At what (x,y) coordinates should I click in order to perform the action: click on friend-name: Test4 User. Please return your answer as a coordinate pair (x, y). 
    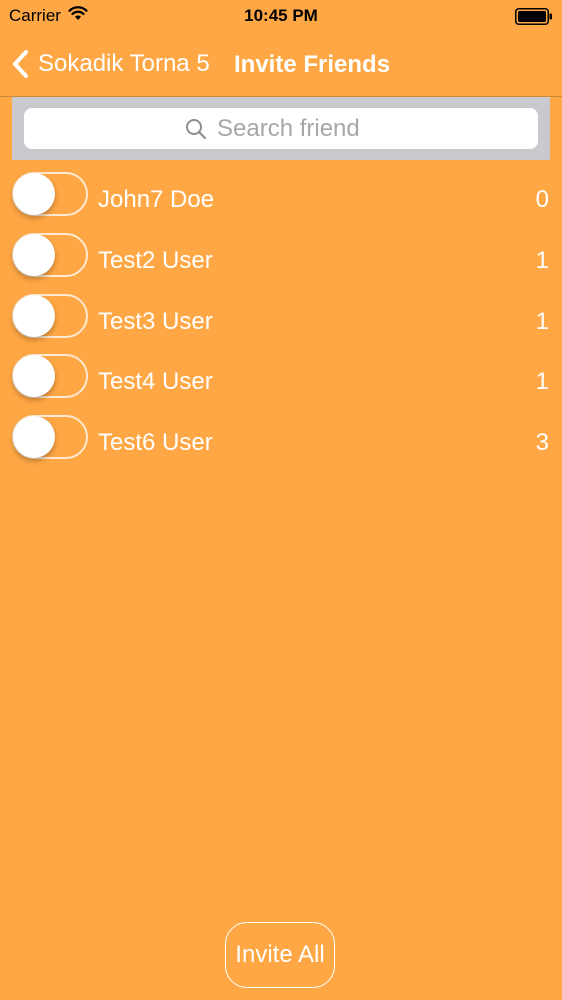
    Looking at the image, I should click on (155, 382).